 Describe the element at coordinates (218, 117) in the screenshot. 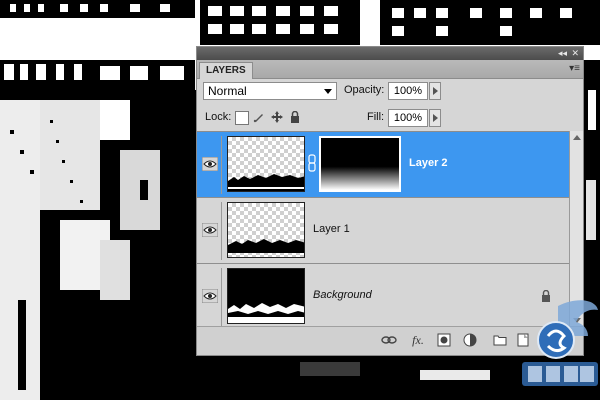

I see `lock-label: Lock:` at that location.